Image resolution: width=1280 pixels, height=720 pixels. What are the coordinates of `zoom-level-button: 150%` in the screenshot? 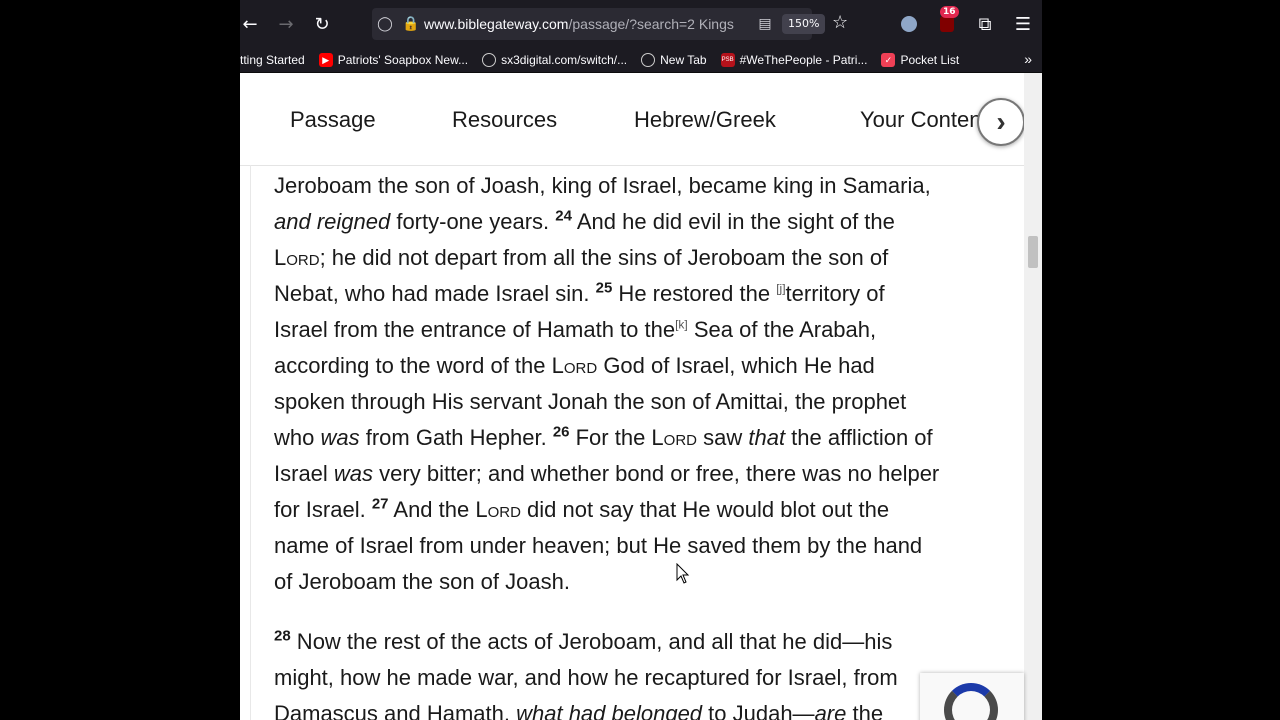 It's located at (804, 24).